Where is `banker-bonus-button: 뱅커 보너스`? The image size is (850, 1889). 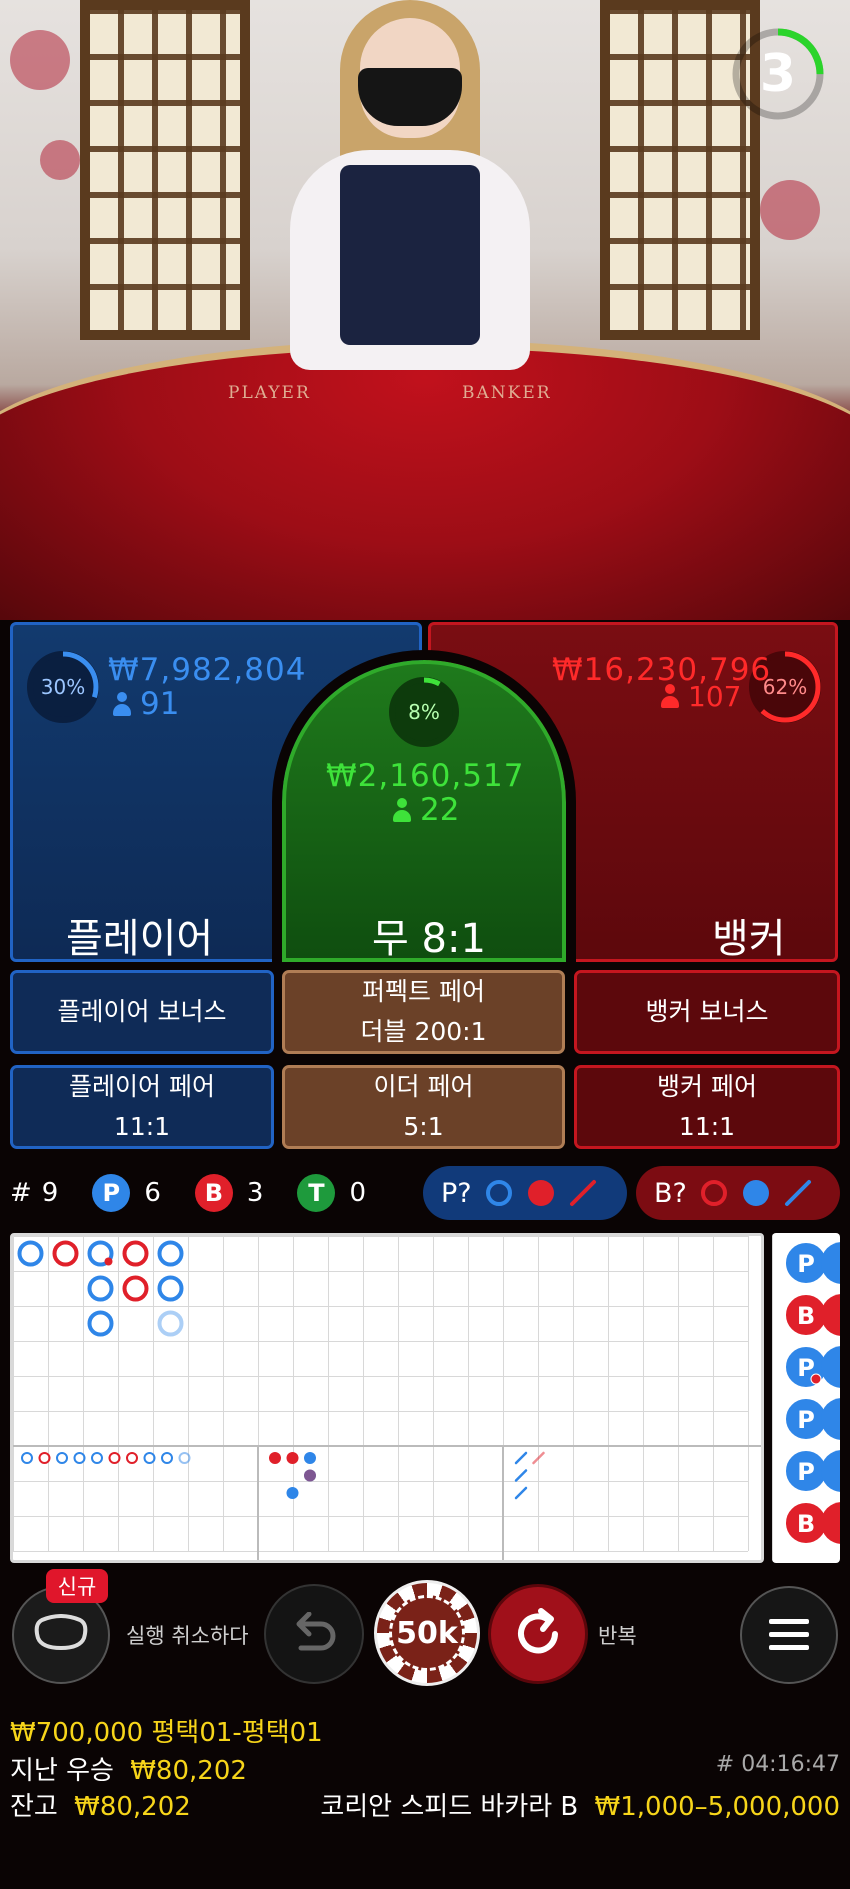
banker-bonus-button: 뱅커 보너스 is located at coordinates (707, 1012).